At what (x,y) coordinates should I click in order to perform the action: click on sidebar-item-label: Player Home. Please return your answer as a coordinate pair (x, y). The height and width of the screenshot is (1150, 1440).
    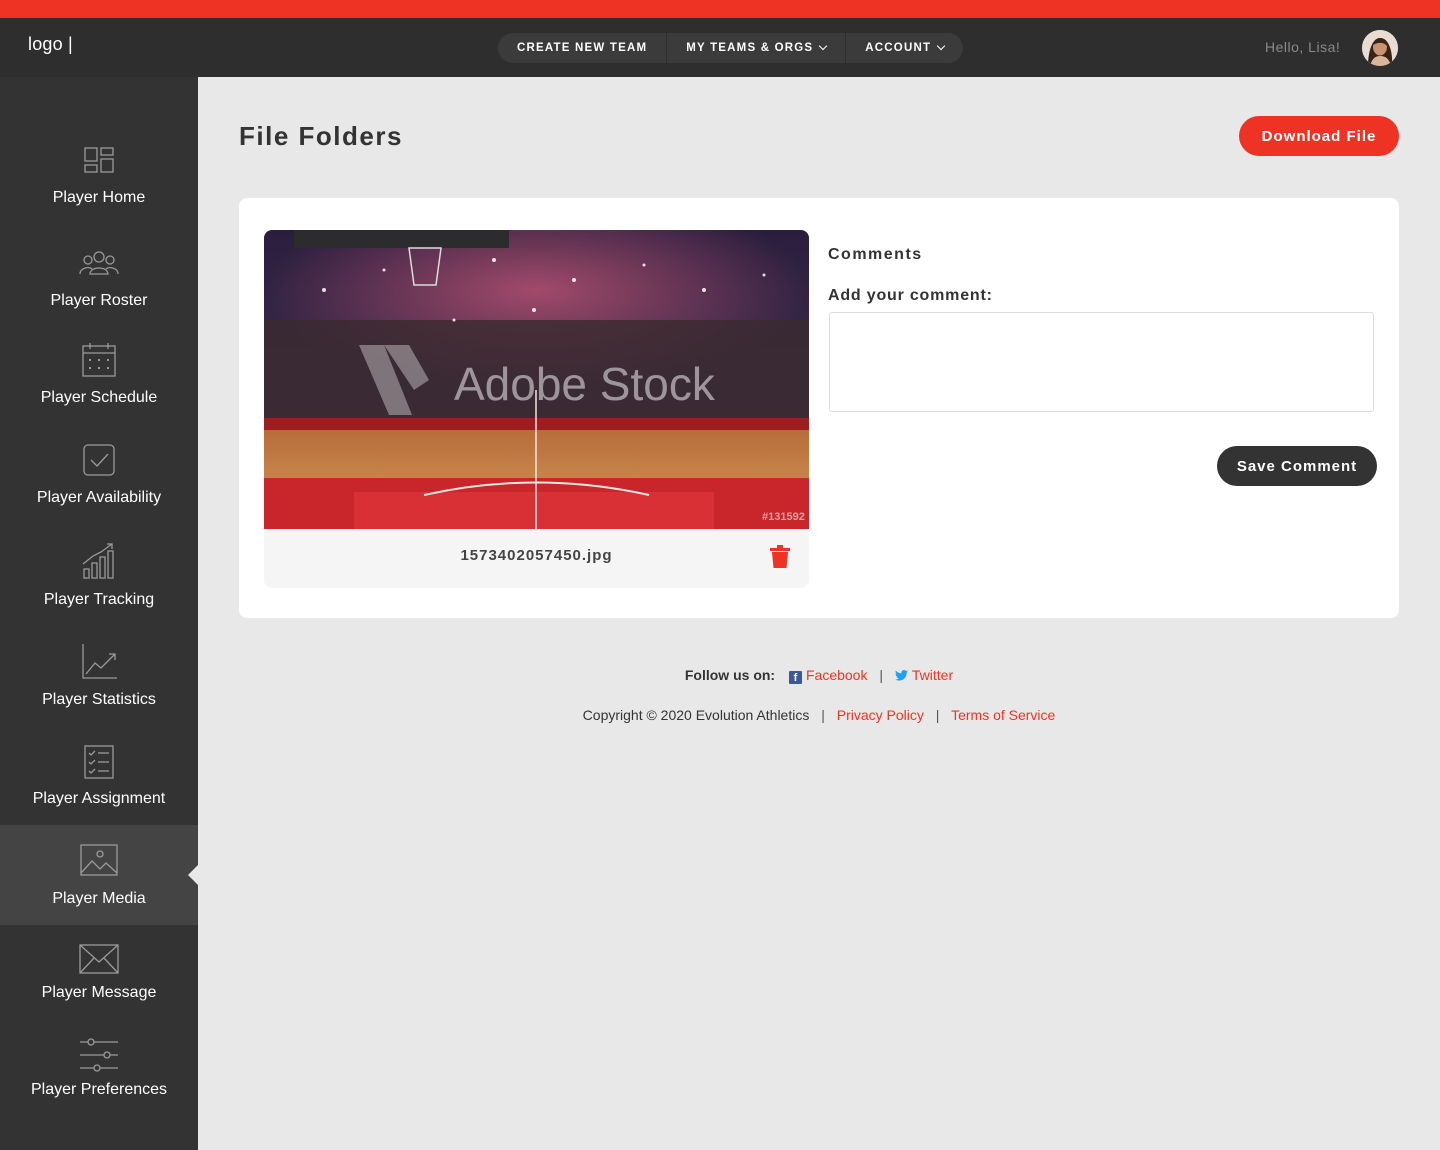
    Looking at the image, I should click on (99, 197).